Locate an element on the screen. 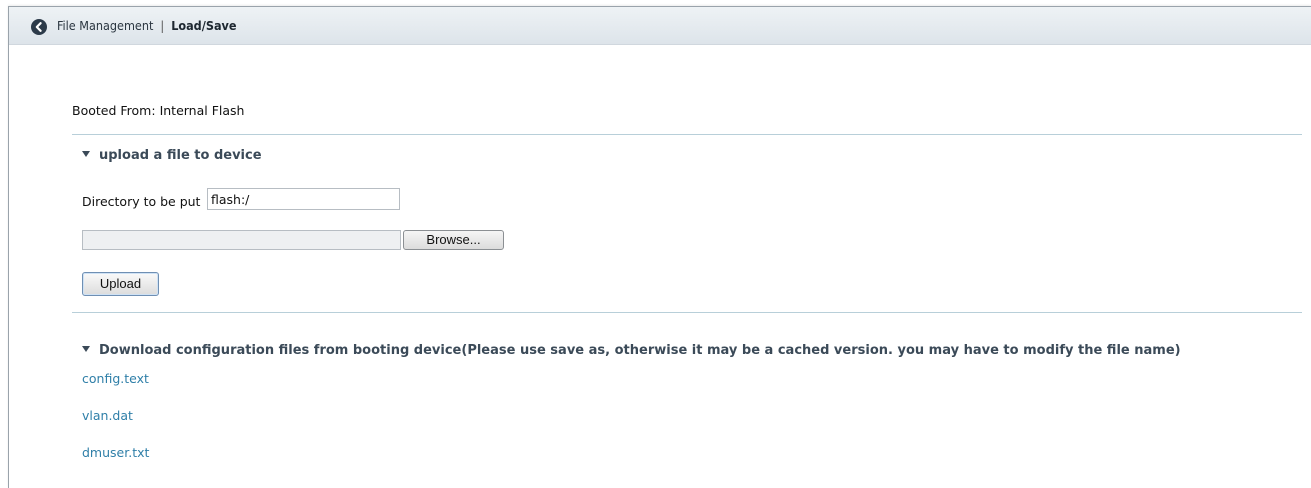  directory-input is located at coordinates (303, 199).